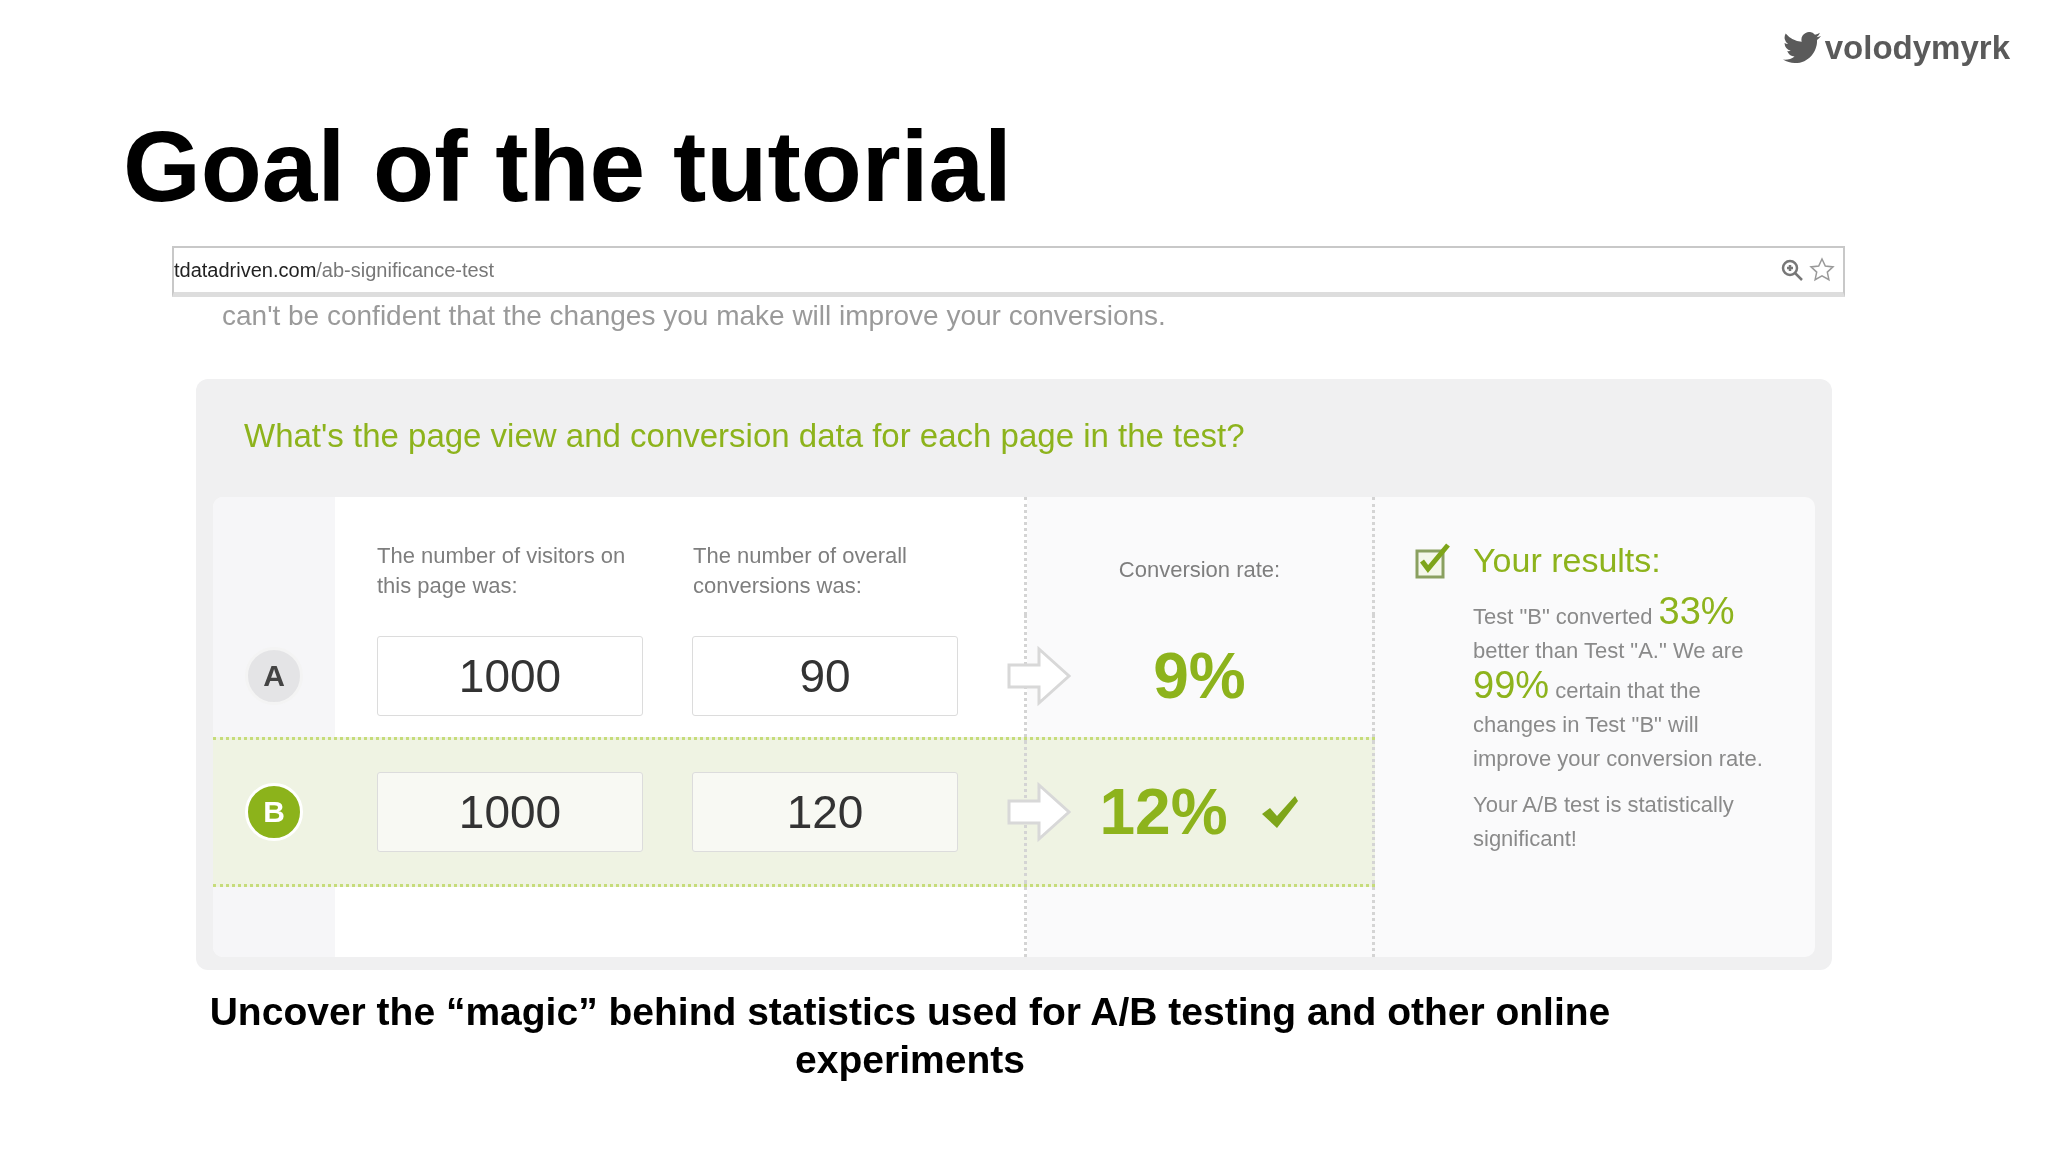 This screenshot has height=1152, width=2048. I want to click on column-header: The number of overall conversions was:, so click(800, 571).